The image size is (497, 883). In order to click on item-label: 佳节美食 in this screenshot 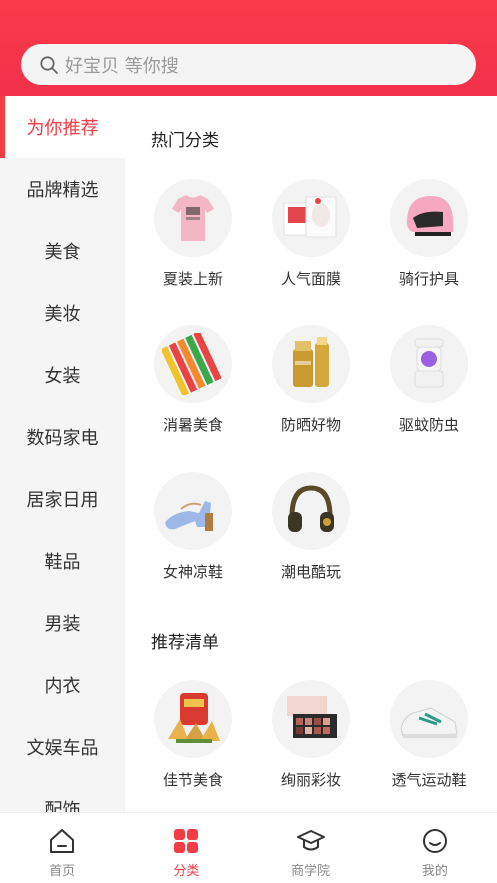, I will do `click(192, 780)`.